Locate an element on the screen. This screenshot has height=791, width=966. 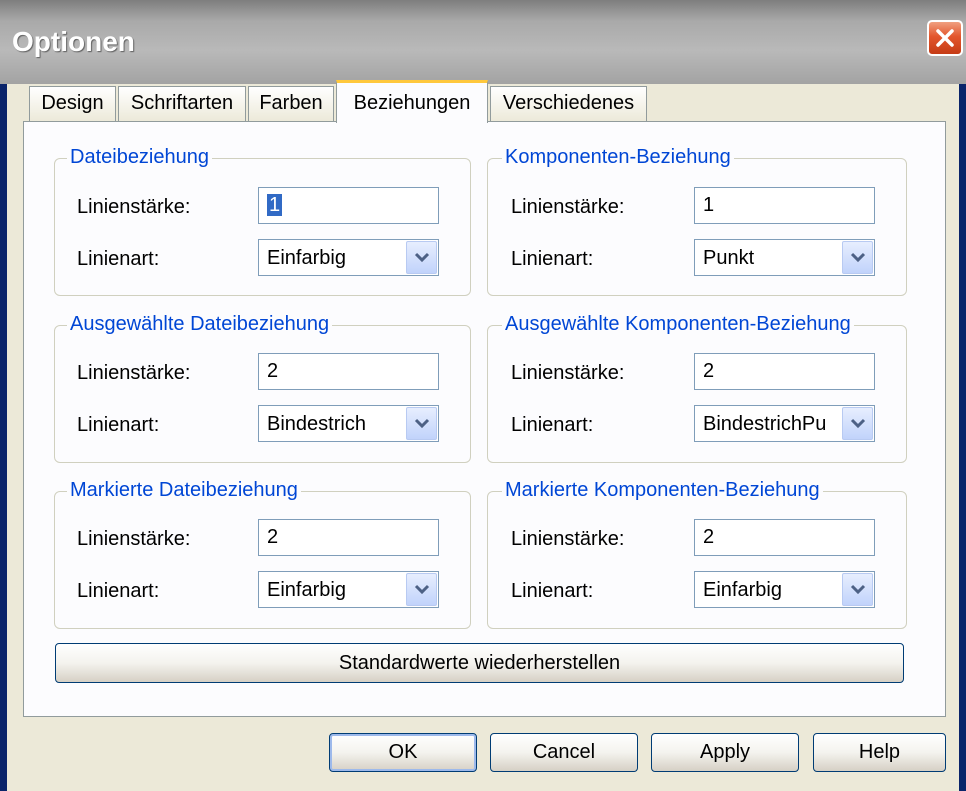
close-button is located at coordinates (945, 38).